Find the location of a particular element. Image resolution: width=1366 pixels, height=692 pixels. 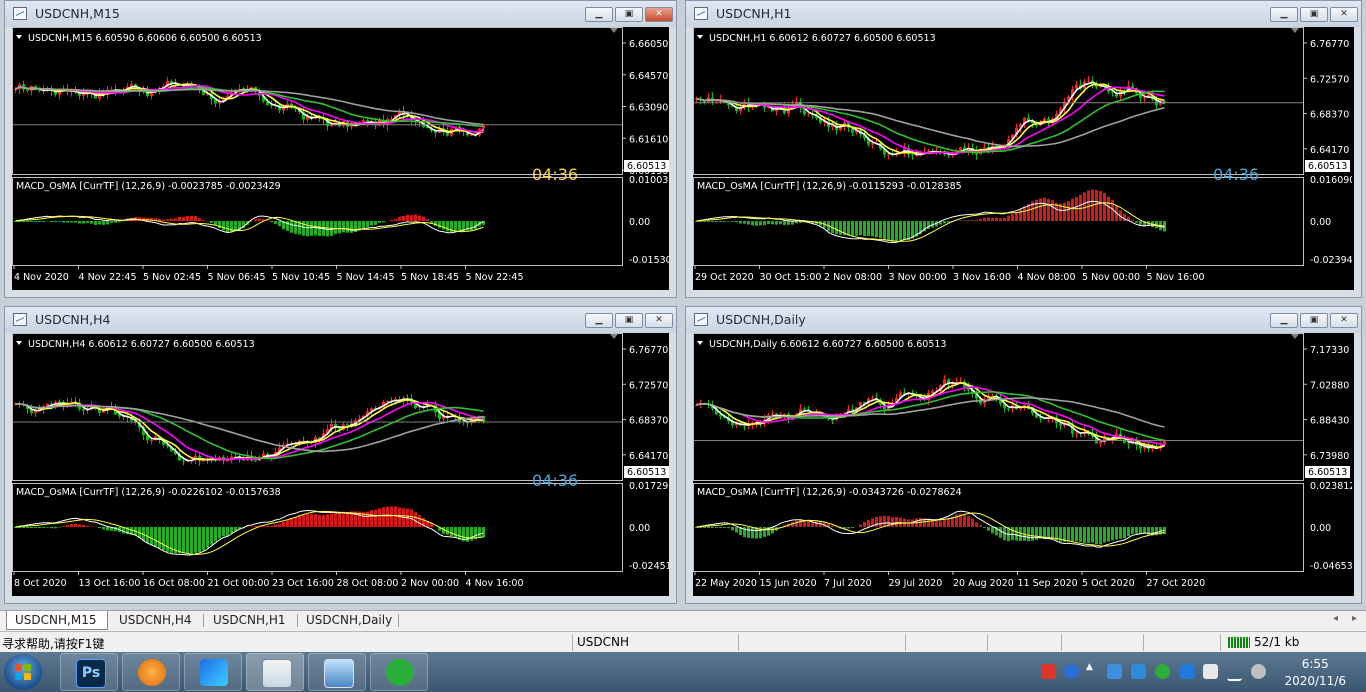

status-divider is located at coordinates (738, 642).